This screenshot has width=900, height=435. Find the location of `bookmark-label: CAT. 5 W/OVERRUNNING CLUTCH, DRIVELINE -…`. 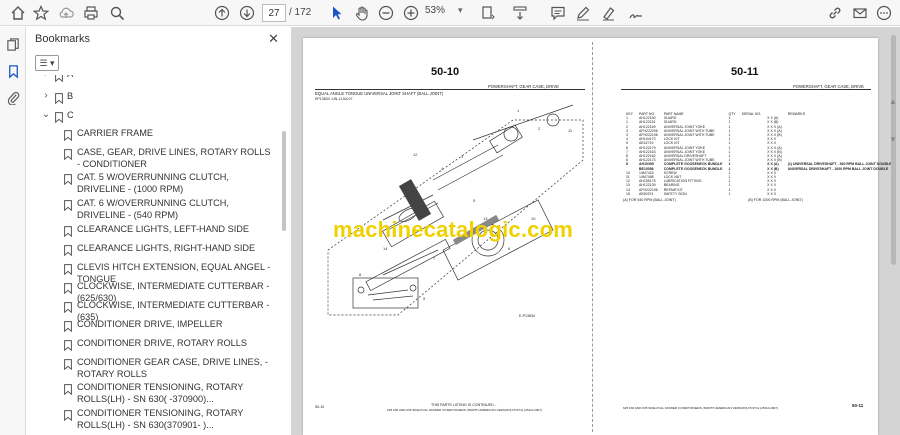

bookmark-label: CAT. 5 W/OVERRUNNING CLUTCH, DRIVELINE -… is located at coordinates (153, 183).